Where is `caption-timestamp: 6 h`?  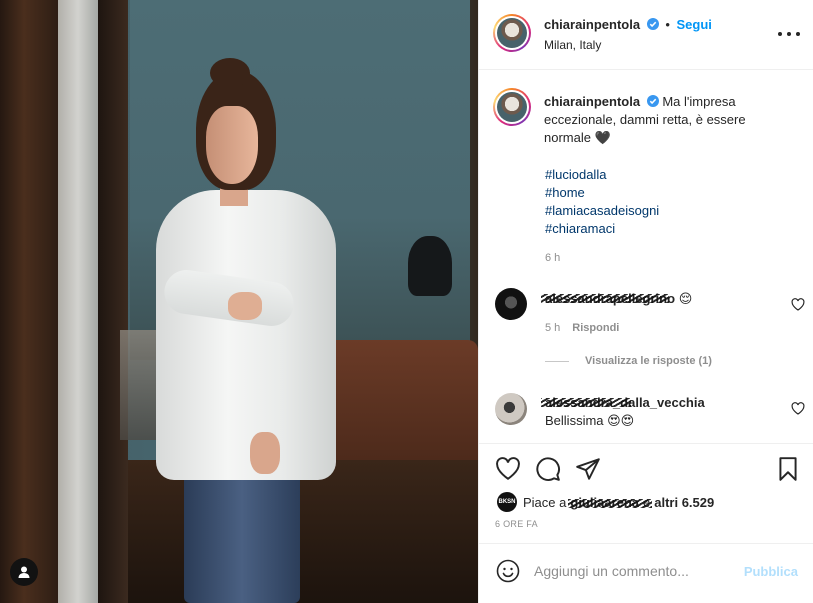
caption-timestamp: 6 h is located at coordinates (552, 258).